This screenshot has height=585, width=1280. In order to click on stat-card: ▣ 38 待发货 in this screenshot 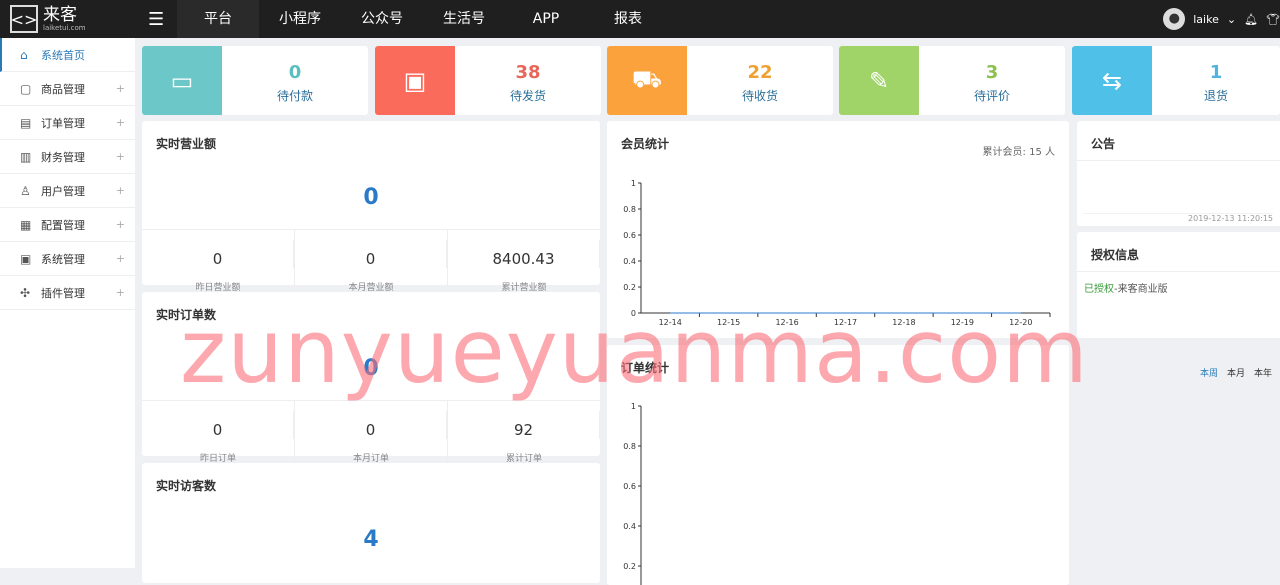, I will do `click(488, 80)`.